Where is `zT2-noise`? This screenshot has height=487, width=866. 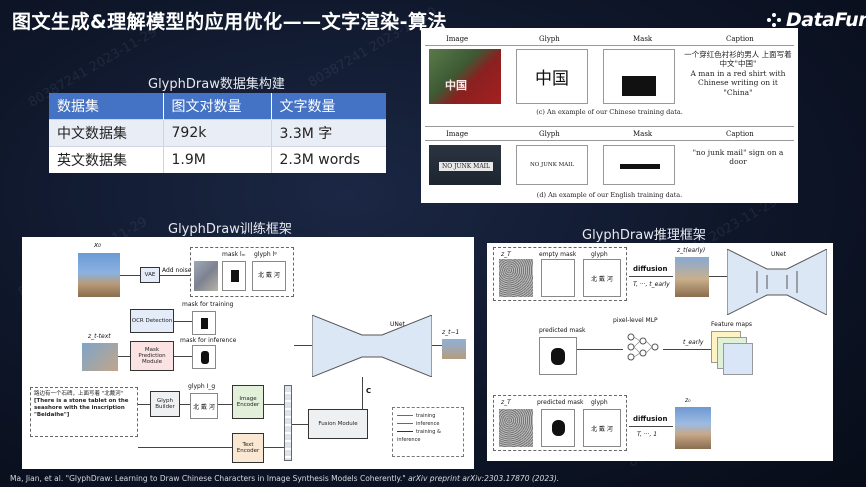 zT2-noise is located at coordinates (516, 428).